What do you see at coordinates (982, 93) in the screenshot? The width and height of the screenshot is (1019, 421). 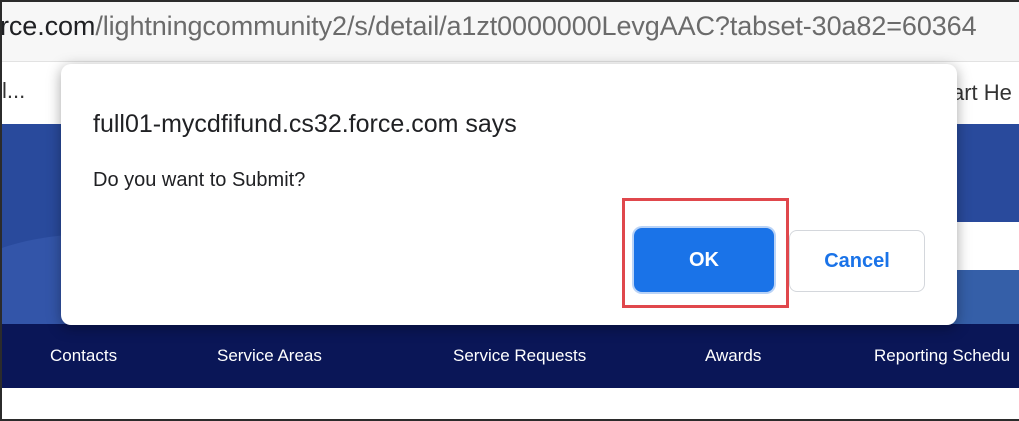 I see `bookmark-item-right: art He` at bounding box center [982, 93].